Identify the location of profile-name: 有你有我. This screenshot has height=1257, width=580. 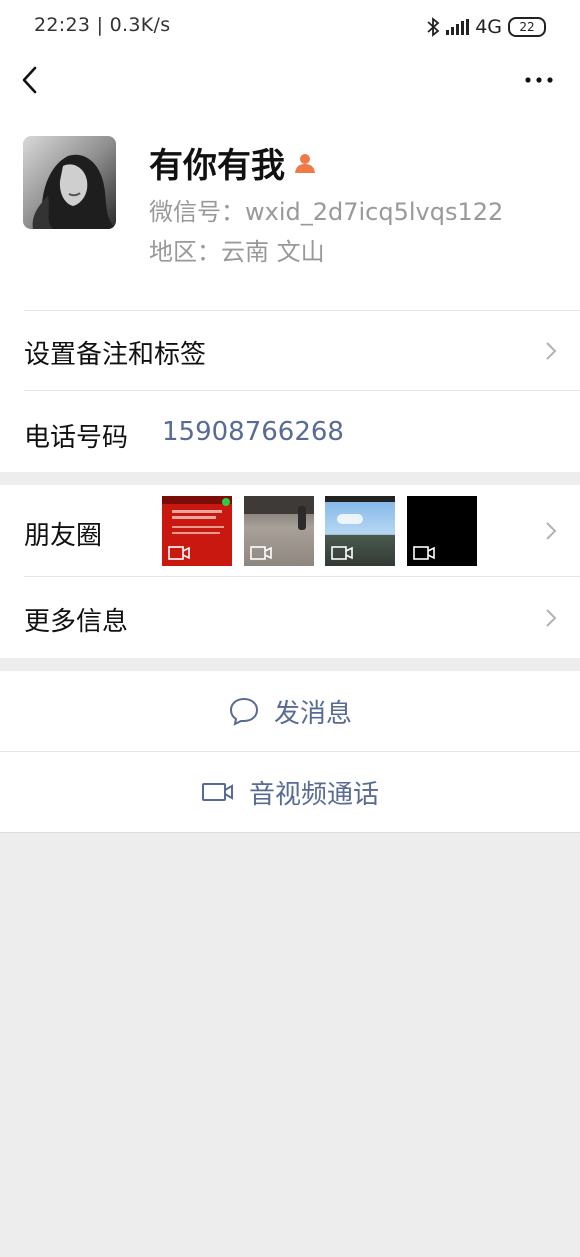
(233, 162).